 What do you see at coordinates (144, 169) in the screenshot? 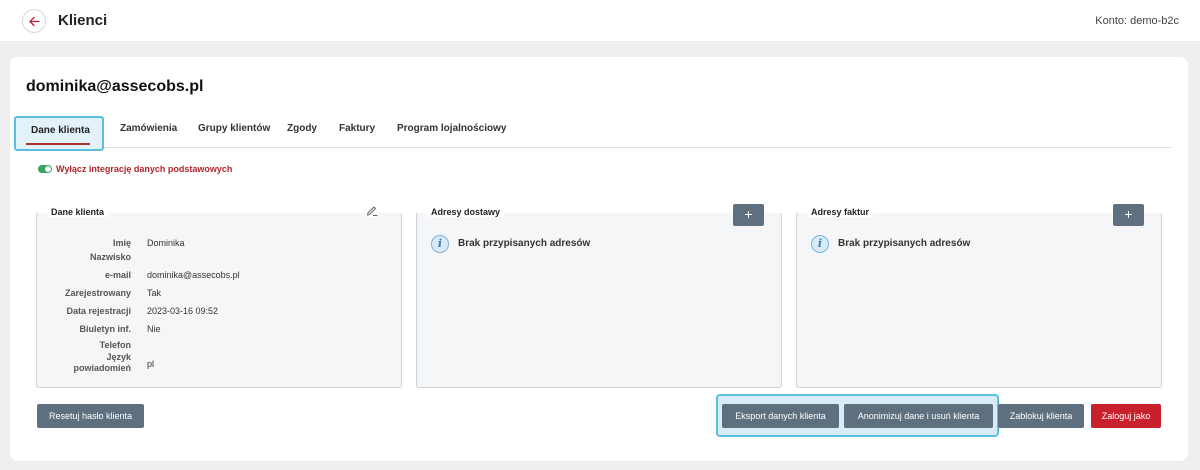
I see `integration-toggle-label: Wyłącz integrację danych podstawowych` at bounding box center [144, 169].